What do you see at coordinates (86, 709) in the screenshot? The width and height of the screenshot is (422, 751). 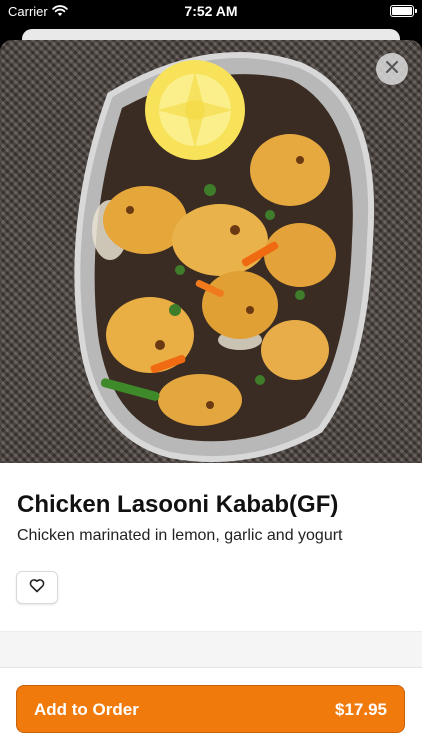 I see `add-to-order-label: Add to Order` at bounding box center [86, 709].